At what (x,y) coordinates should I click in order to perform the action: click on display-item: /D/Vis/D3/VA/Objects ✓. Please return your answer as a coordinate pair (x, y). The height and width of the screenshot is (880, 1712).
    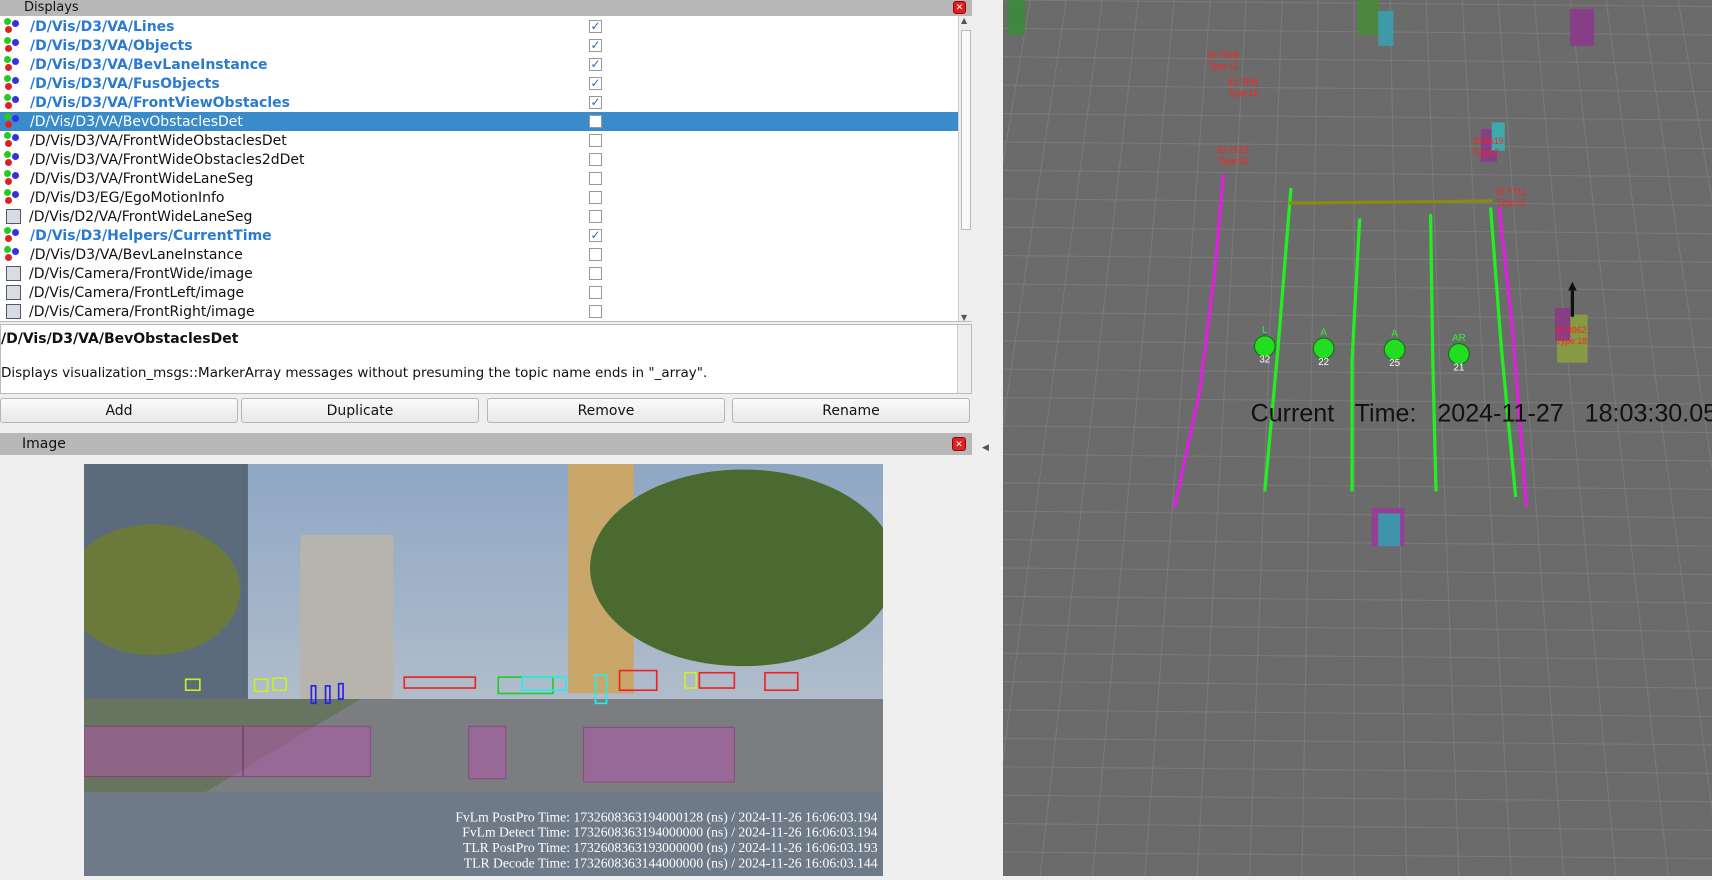
    Looking at the image, I should click on (479, 45).